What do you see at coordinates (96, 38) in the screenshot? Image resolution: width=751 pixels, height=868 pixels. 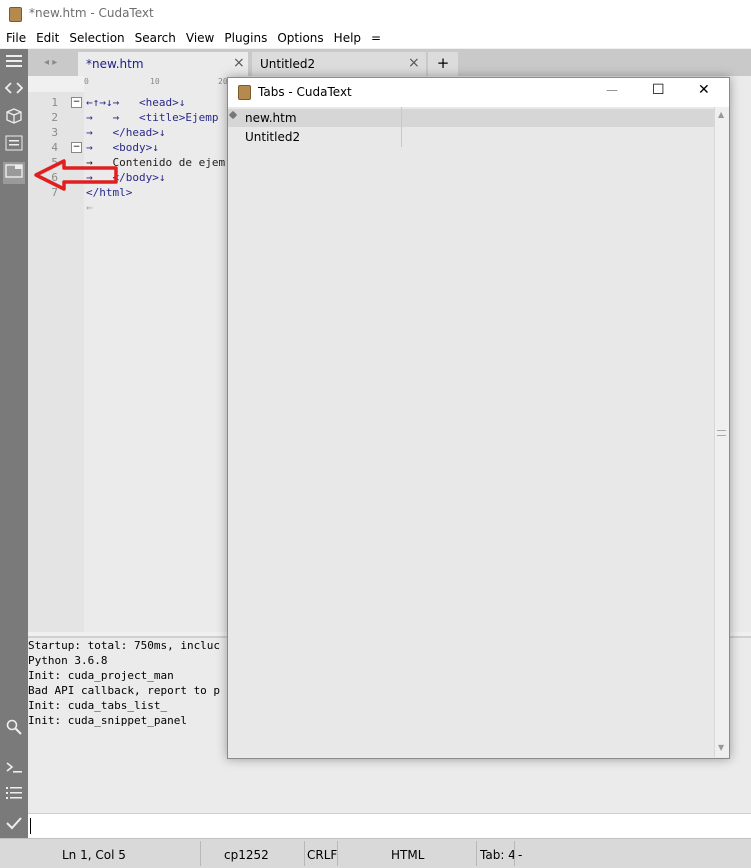 I see `menu-selection: Selection` at bounding box center [96, 38].